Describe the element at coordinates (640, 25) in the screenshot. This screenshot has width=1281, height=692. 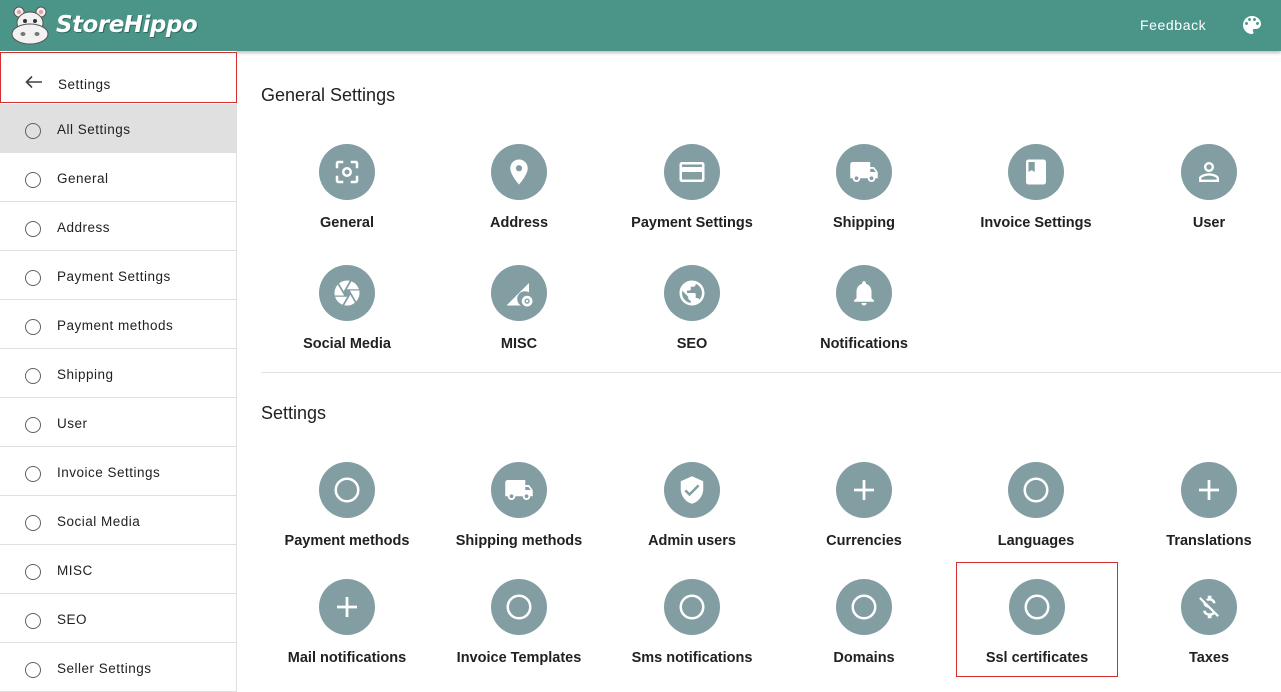
I see `top-bar: StoreHippo Feedback` at that location.